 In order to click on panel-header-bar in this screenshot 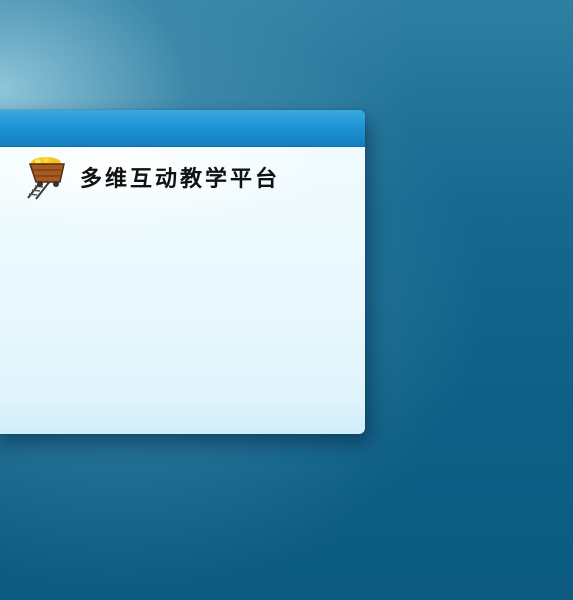, I will do `click(182, 128)`.